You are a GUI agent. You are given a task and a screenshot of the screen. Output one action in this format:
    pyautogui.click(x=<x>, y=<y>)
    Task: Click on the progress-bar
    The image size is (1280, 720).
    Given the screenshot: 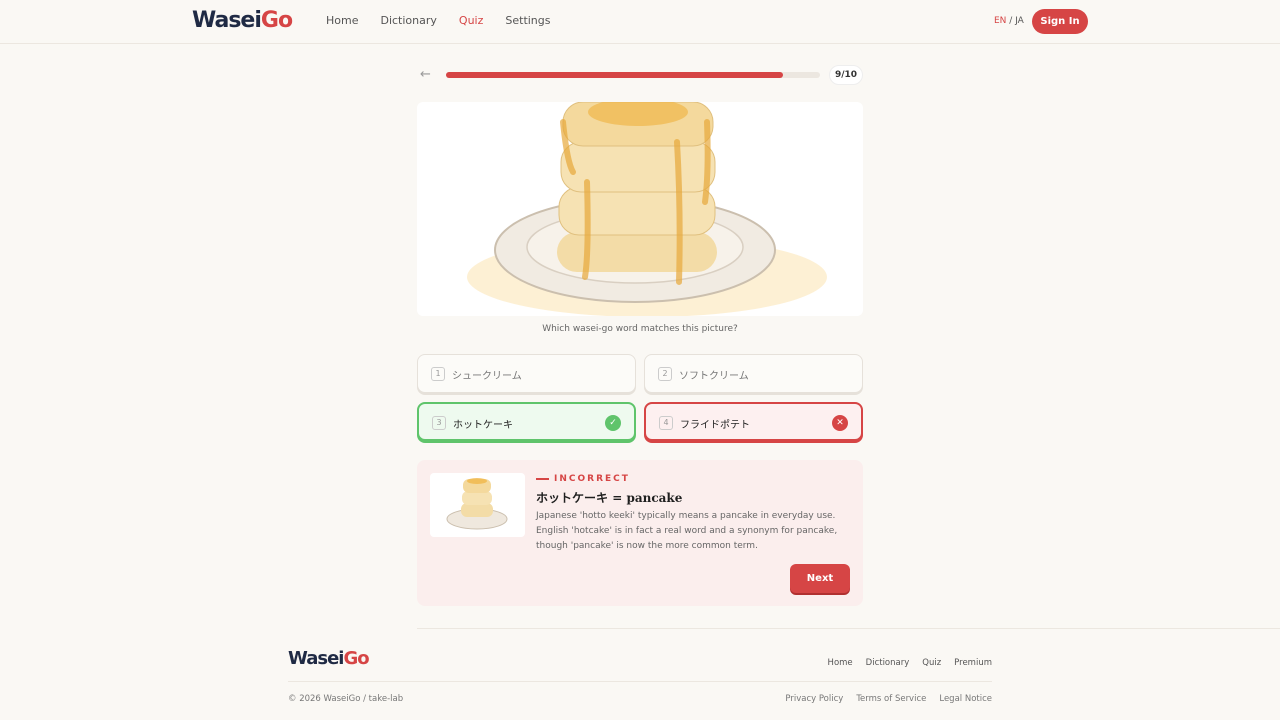 What is the action you would take?
    pyautogui.click(x=633, y=75)
    